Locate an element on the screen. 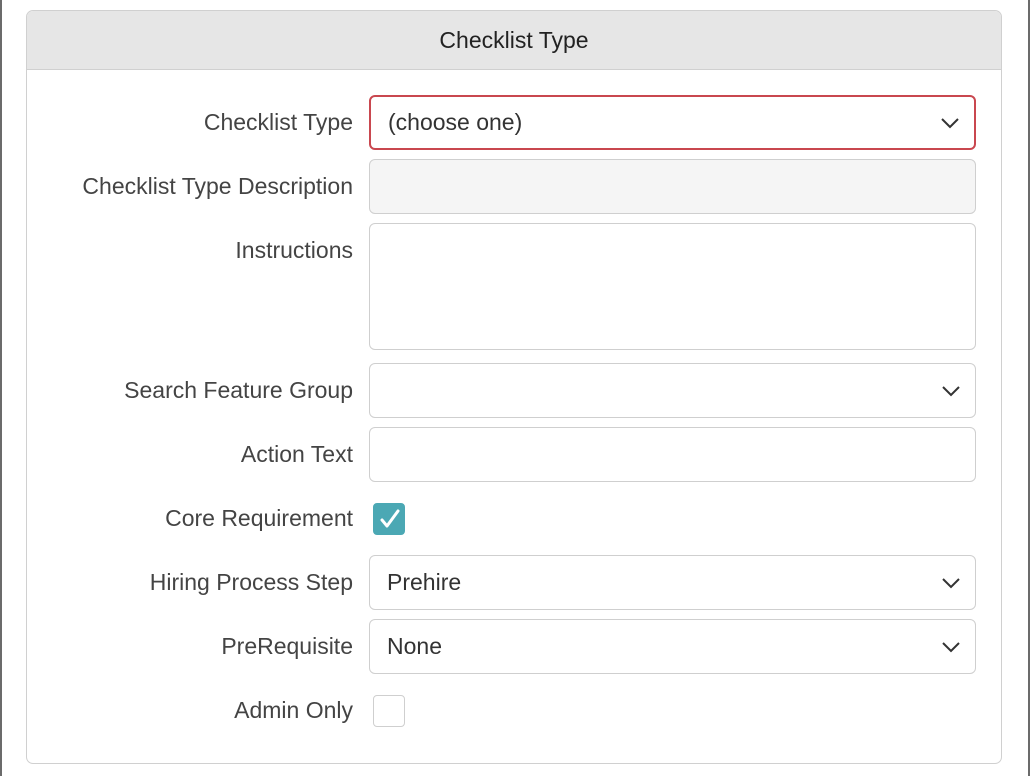  hiring-process-step-select: Prehire is located at coordinates (672, 582).